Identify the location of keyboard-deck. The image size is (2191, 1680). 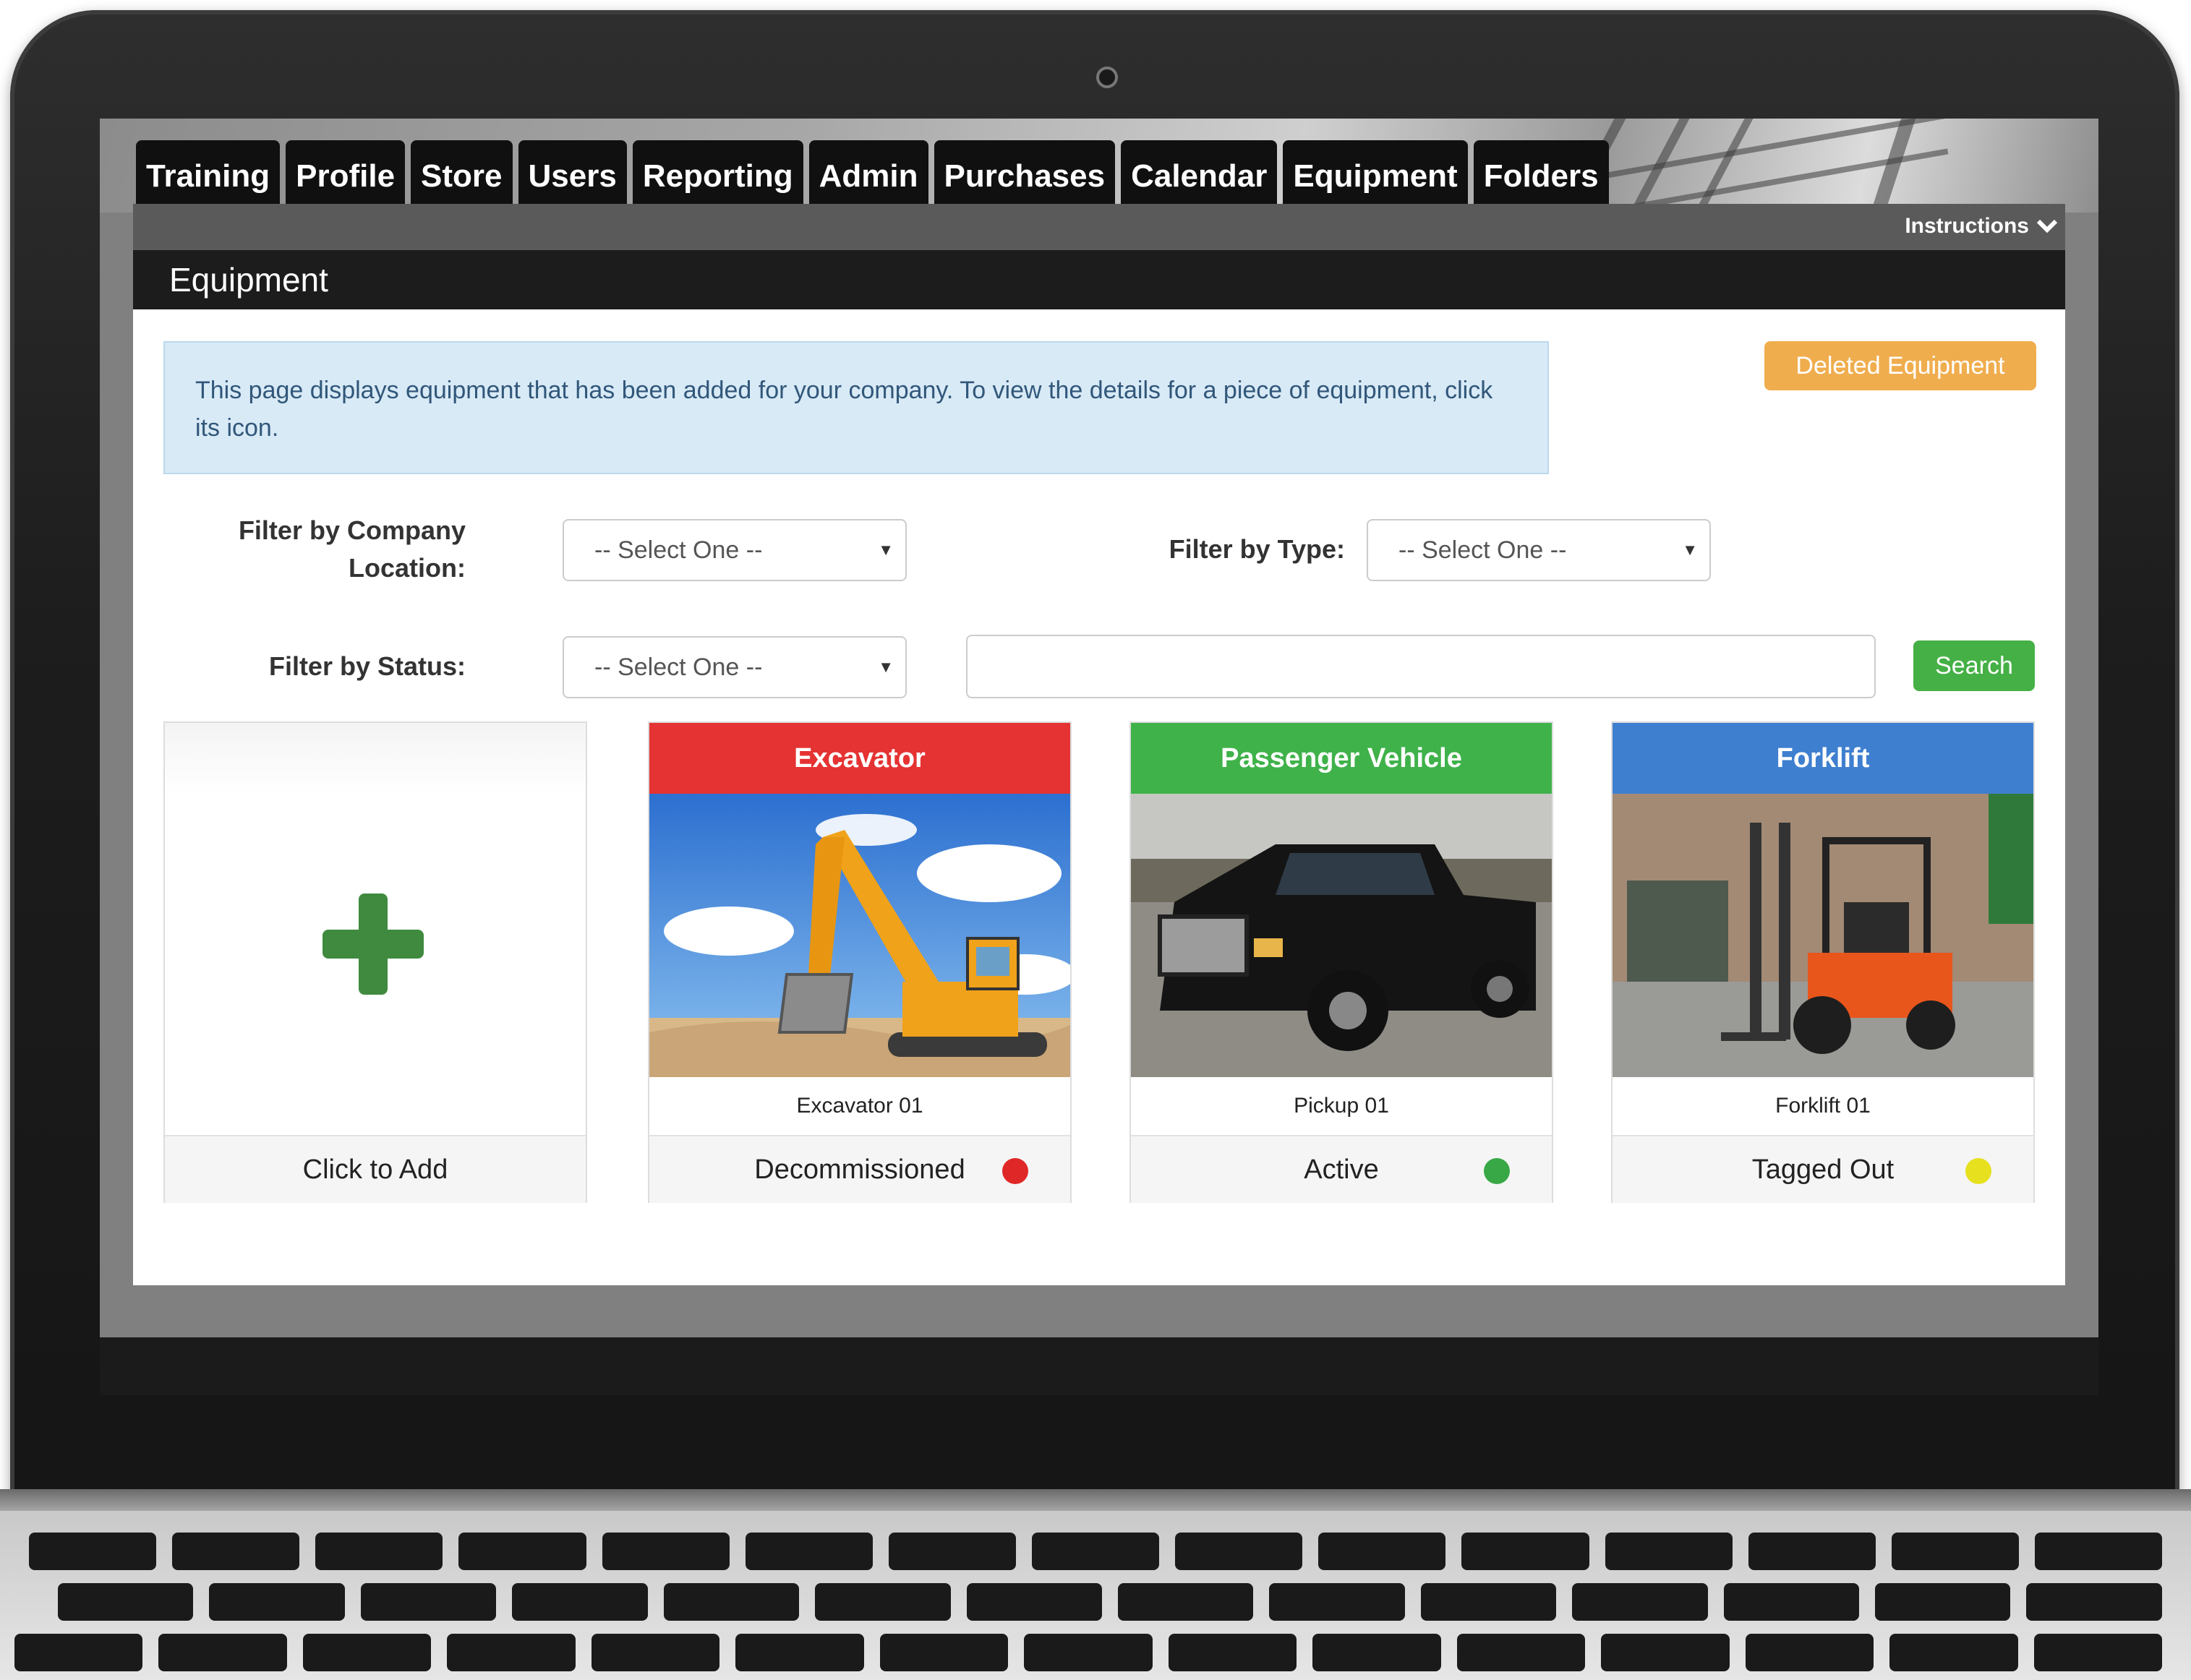
(1095, 1595).